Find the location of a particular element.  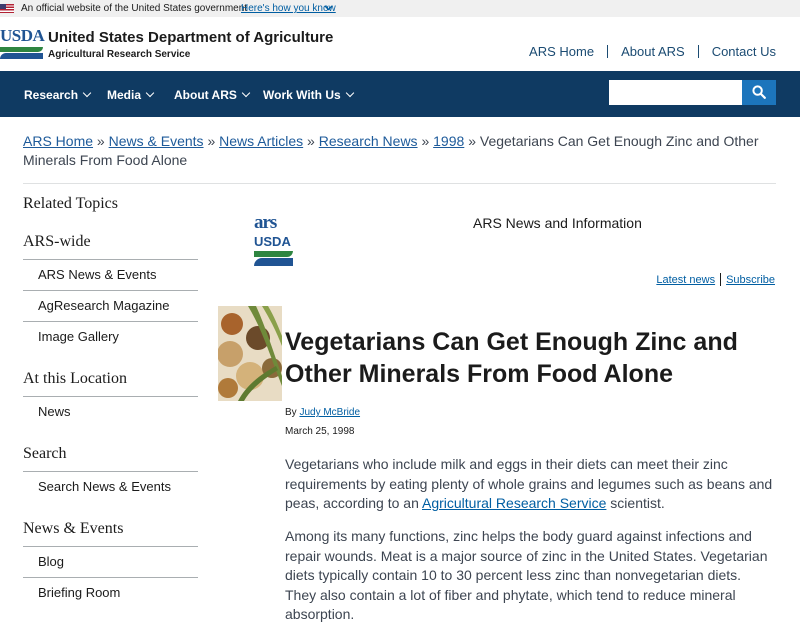

author-link: Judy McBride is located at coordinates (329, 412).